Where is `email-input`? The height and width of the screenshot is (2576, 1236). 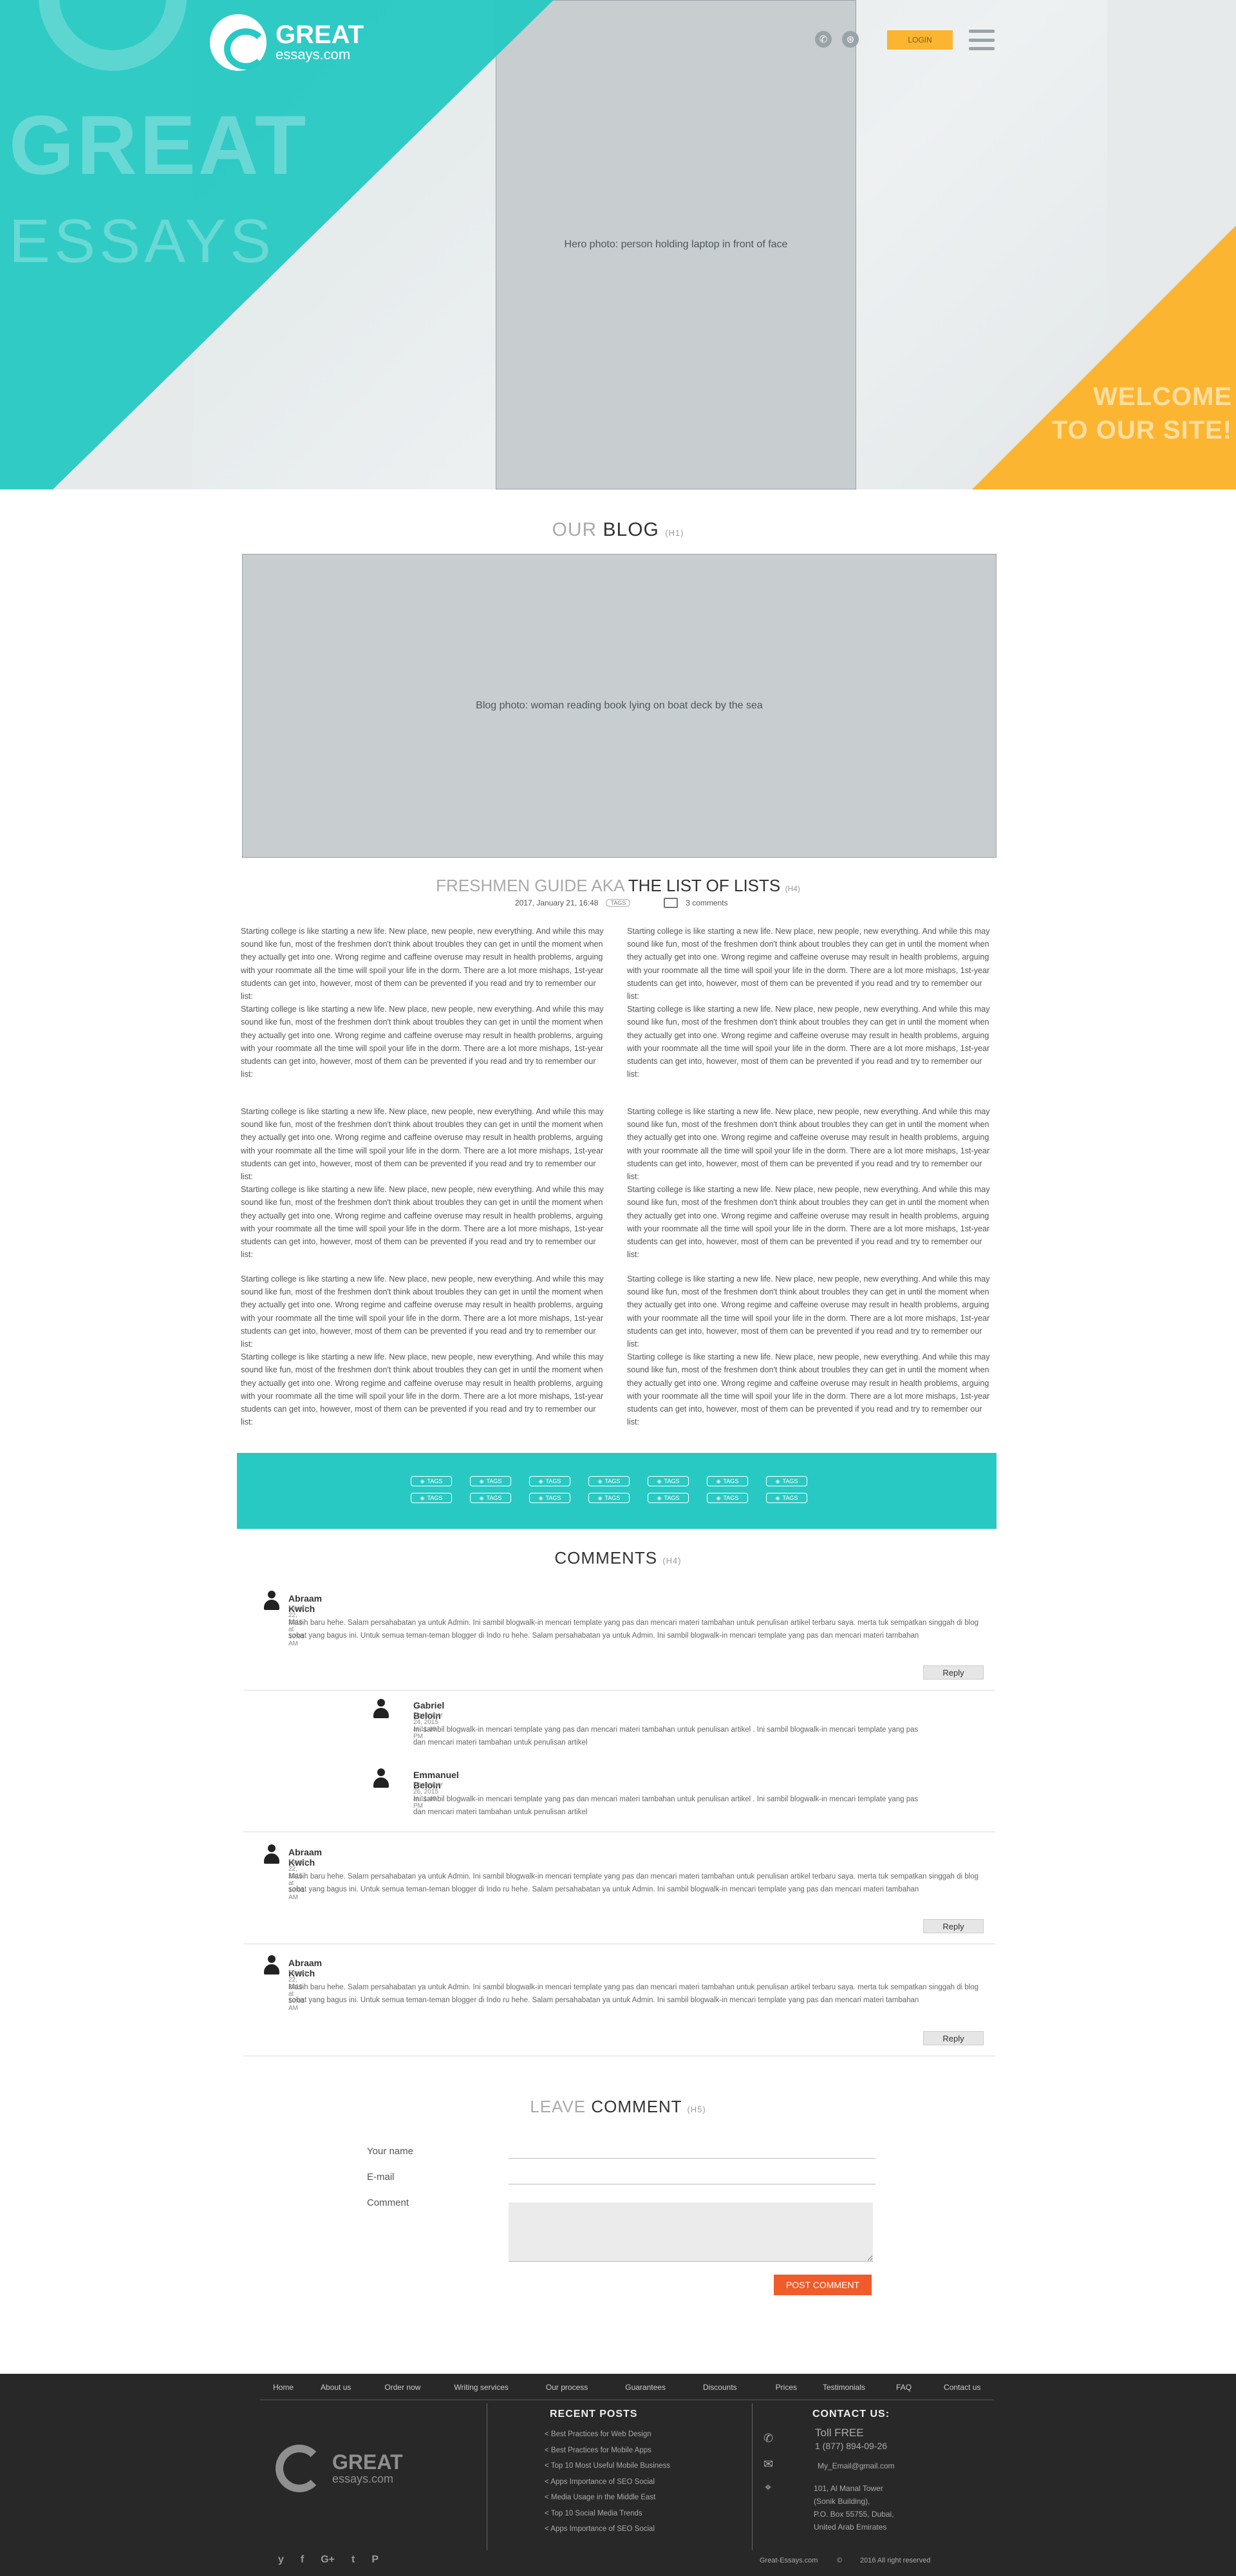
email-input is located at coordinates (693, 2174).